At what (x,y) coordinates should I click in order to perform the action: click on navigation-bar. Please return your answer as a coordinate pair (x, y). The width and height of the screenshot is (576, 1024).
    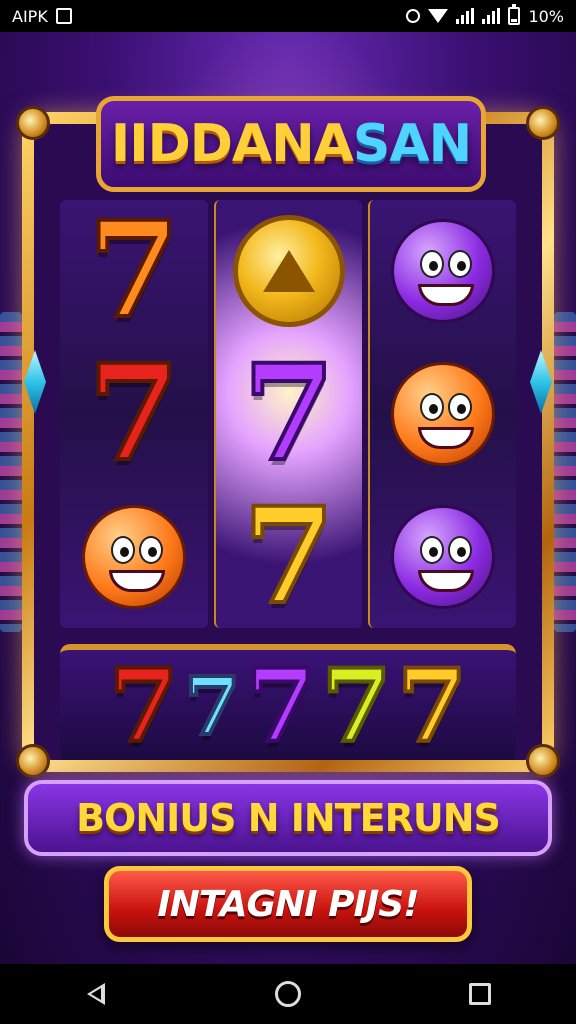
    Looking at the image, I should click on (288, 994).